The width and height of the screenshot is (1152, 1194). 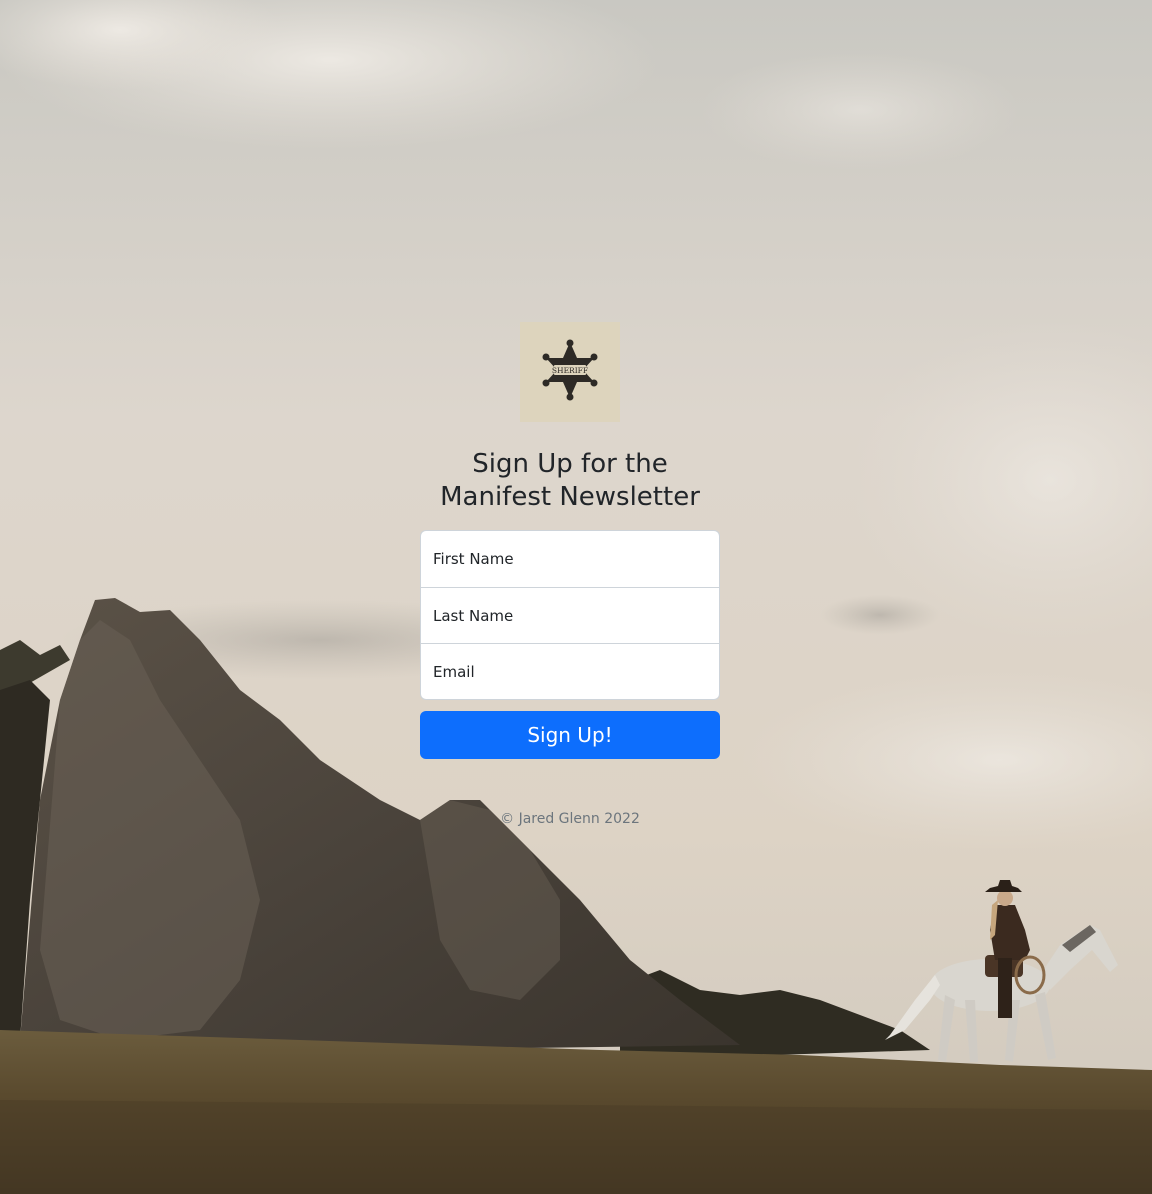 I want to click on badge-text: SHERIFF, so click(x=570, y=370).